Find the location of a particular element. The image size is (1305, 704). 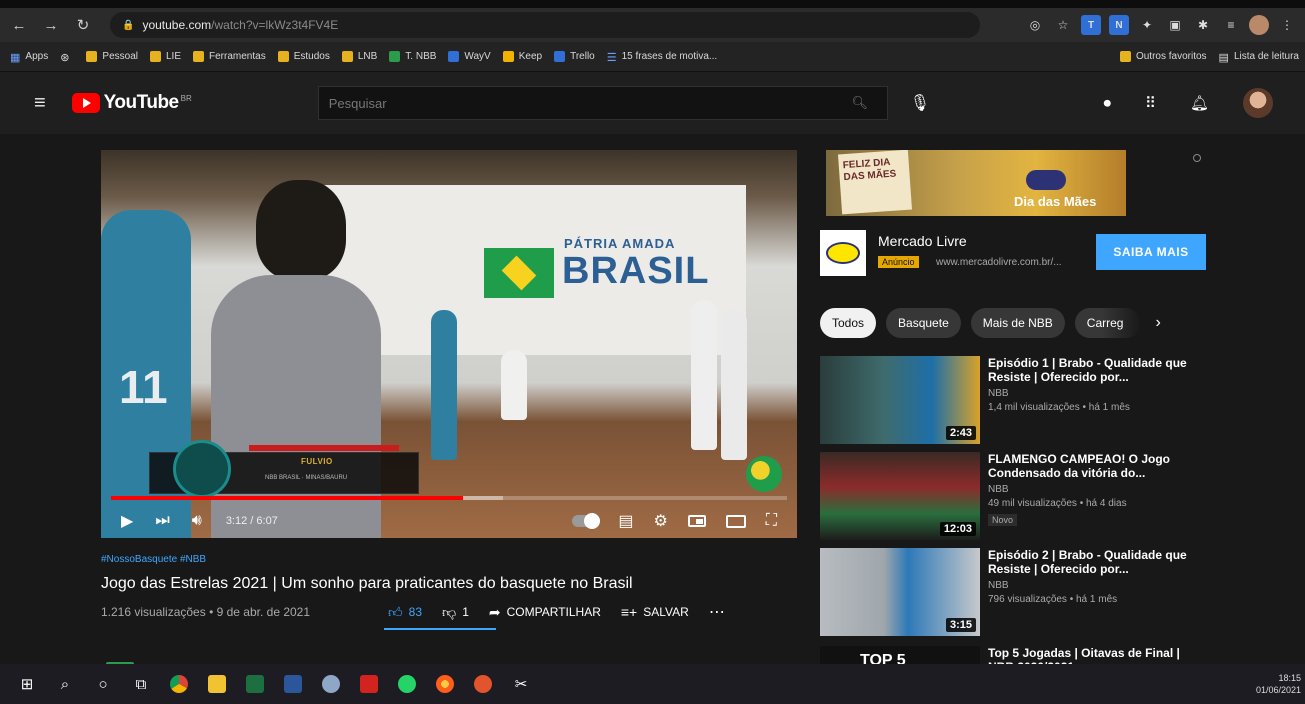

advertiser-name: Mercado Livre is located at coordinates (922, 241).